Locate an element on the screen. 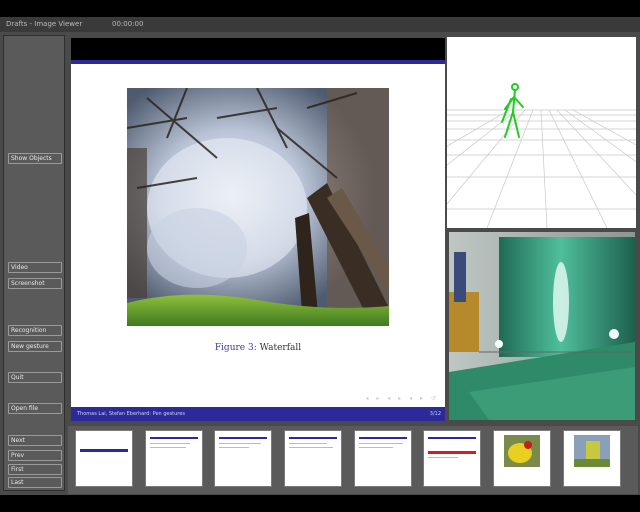  last-button: Last is located at coordinates (35, 482).